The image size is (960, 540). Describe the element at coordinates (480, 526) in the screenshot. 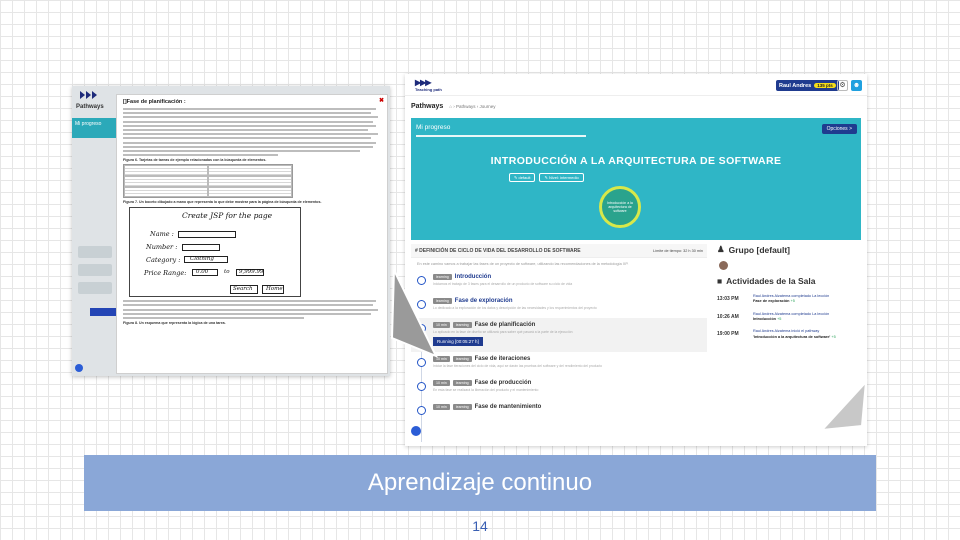

I see `page-number: 14` at that location.